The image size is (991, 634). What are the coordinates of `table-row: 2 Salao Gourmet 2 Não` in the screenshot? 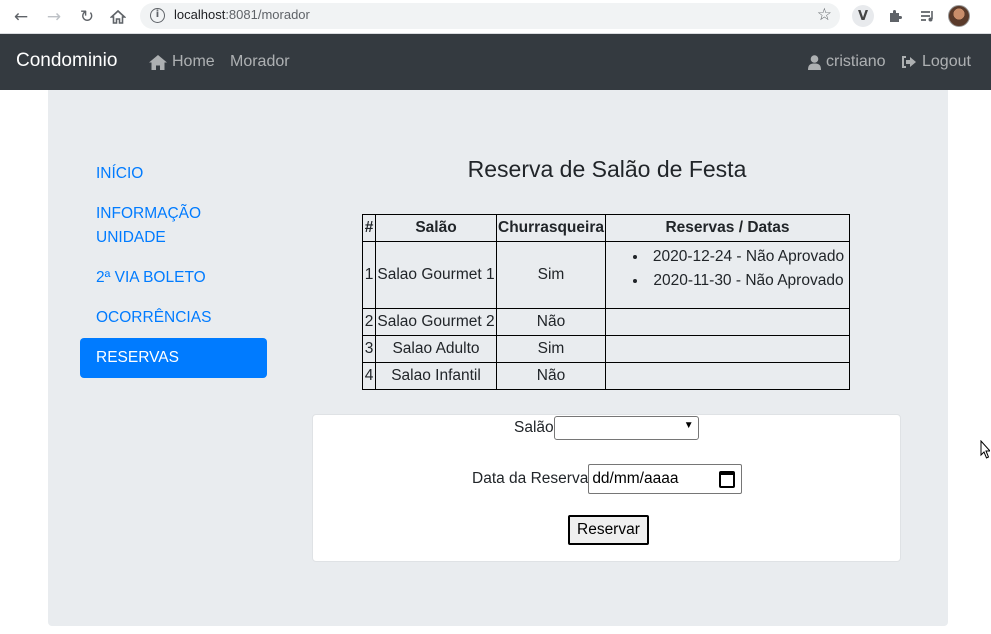 It's located at (606, 322).